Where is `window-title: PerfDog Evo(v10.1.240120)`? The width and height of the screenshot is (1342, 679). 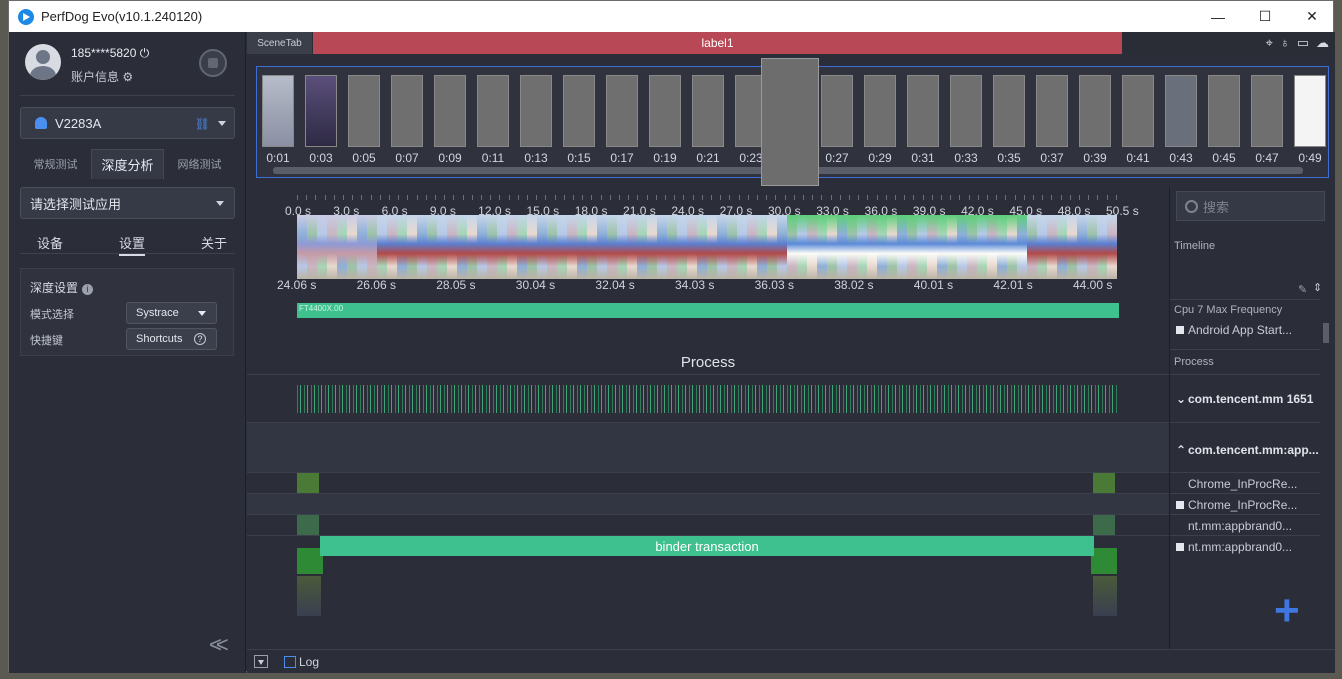
window-title: PerfDog Evo(v10.1.240120) is located at coordinates (122, 16).